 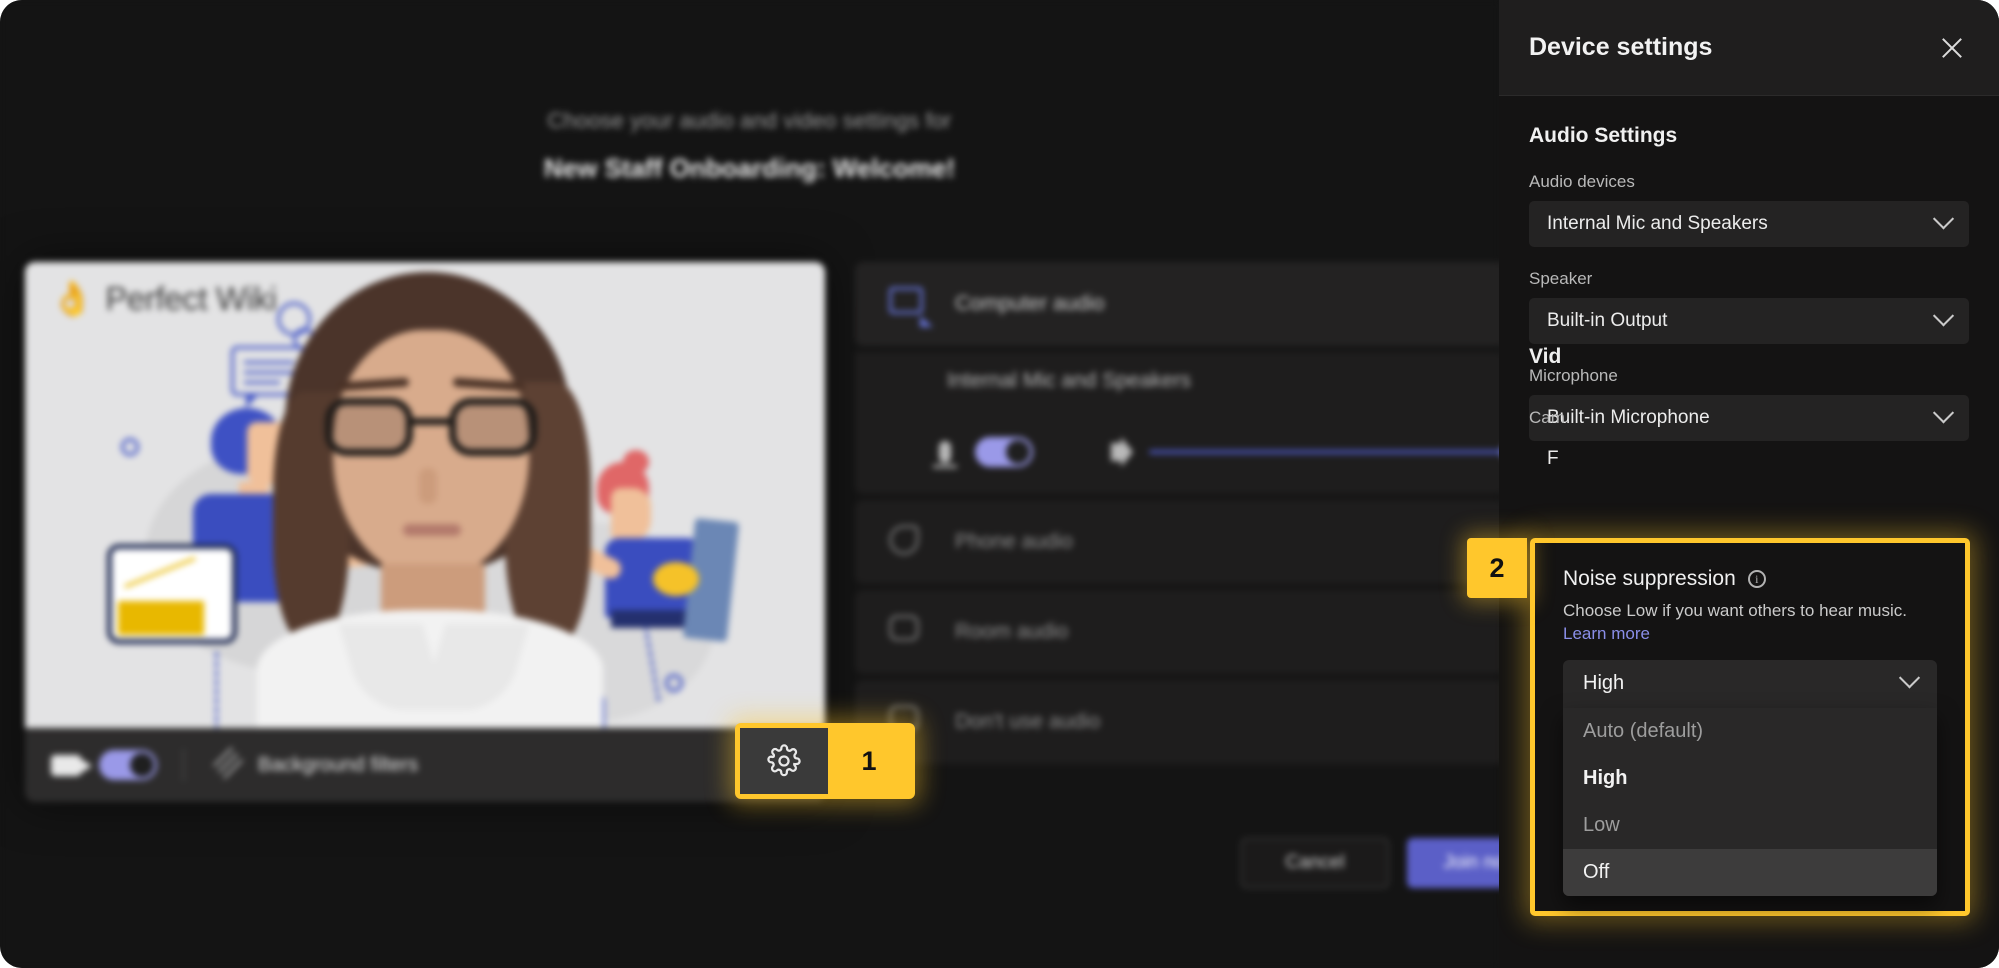 I want to click on brand-name: Perfect Wiki, so click(x=191, y=298).